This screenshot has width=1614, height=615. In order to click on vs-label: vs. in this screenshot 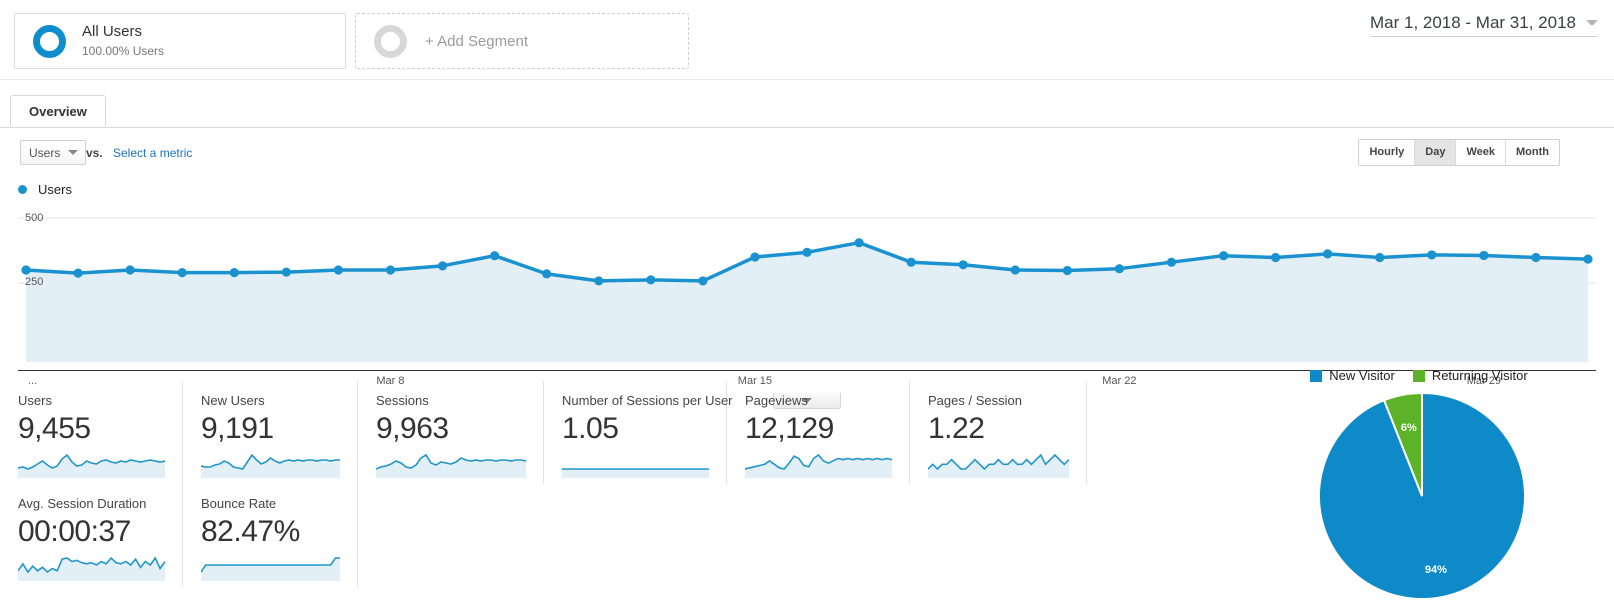, I will do `click(94, 153)`.